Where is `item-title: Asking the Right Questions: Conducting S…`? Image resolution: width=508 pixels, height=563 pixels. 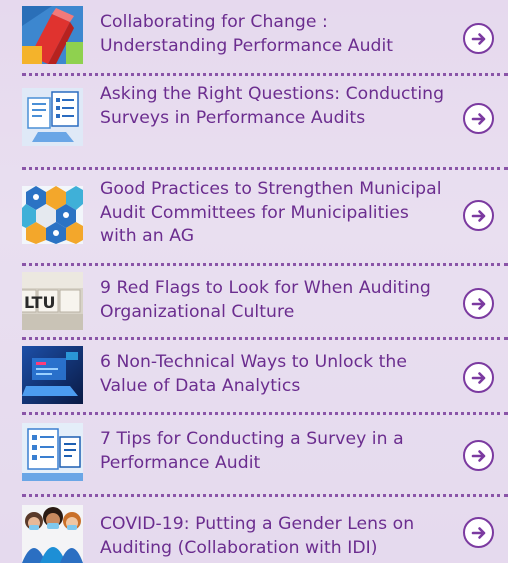
item-title: Asking the Right Questions: Conducting S… is located at coordinates (275, 106).